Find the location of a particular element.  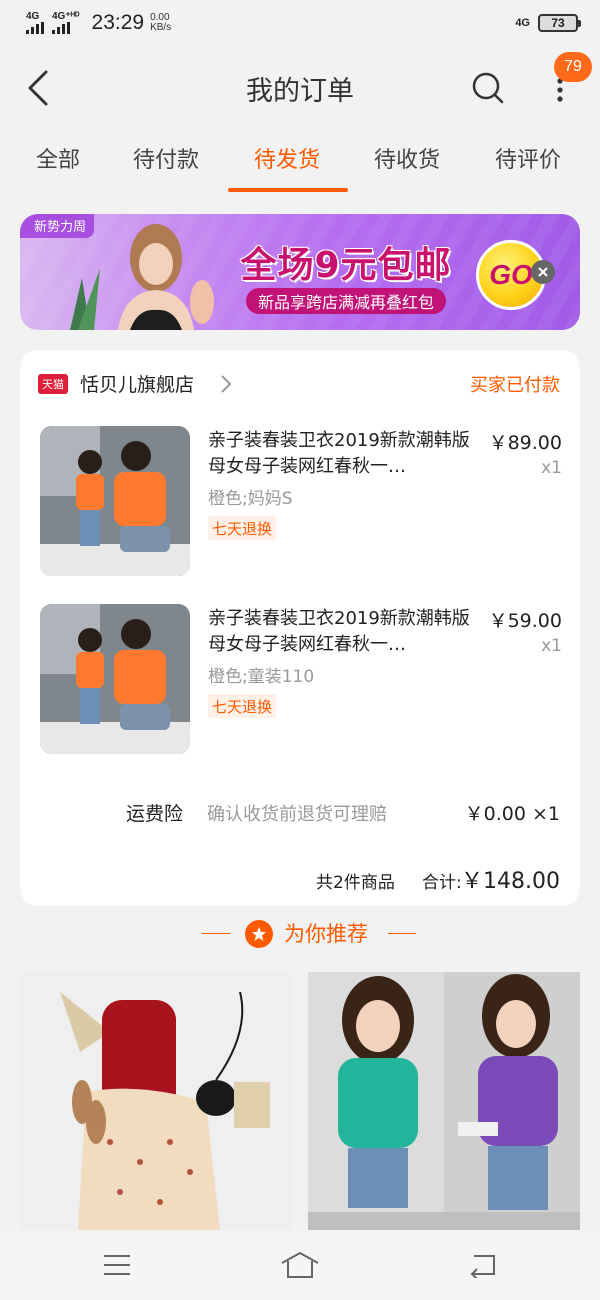

promo-banner: 新势力周 全场9元包邮 新品享跨店满减再叠红包 GO is located at coordinates (300, 272).